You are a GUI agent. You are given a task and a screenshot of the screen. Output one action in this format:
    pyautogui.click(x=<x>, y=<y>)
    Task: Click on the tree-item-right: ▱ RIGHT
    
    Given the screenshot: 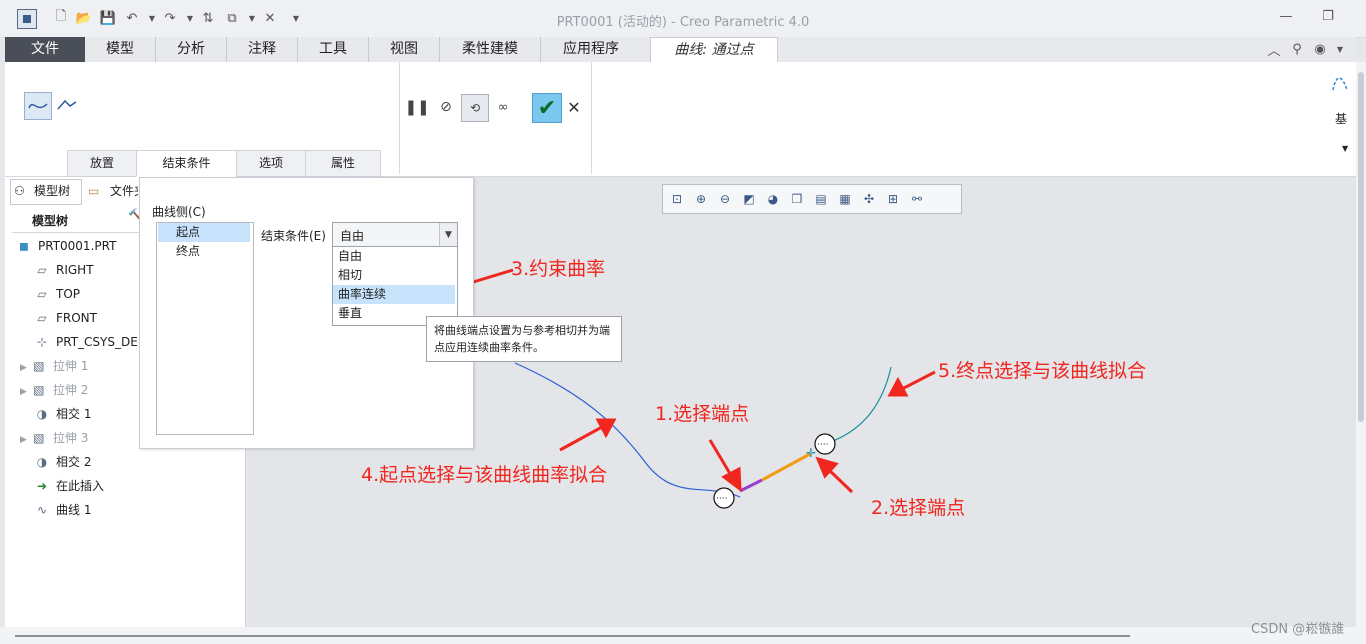 What is the action you would take?
    pyautogui.click(x=63, y=270)
    